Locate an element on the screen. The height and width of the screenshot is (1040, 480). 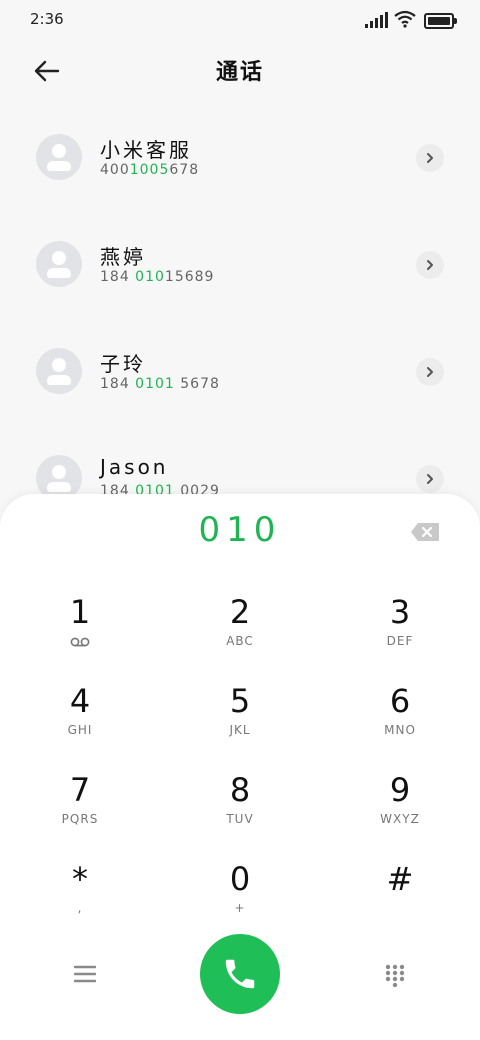
contact-row: 燕婷 184 01015689 is located at coordinates (240, 264).